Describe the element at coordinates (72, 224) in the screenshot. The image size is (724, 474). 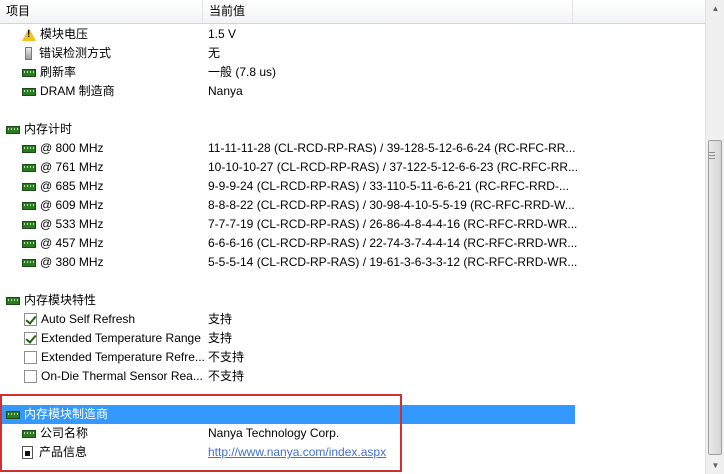
I see `item-label: @ 533 MHz` at that location.